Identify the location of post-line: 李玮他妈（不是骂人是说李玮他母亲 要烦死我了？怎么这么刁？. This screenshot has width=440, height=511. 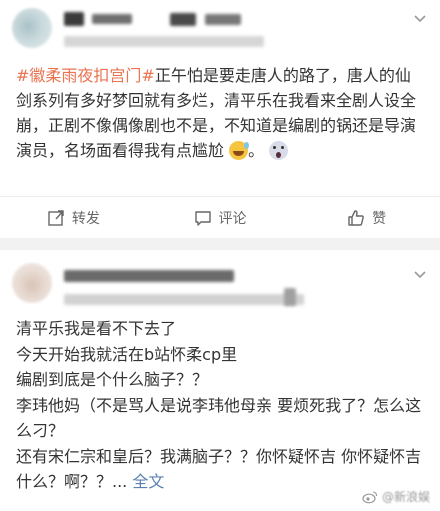
(219, 418).